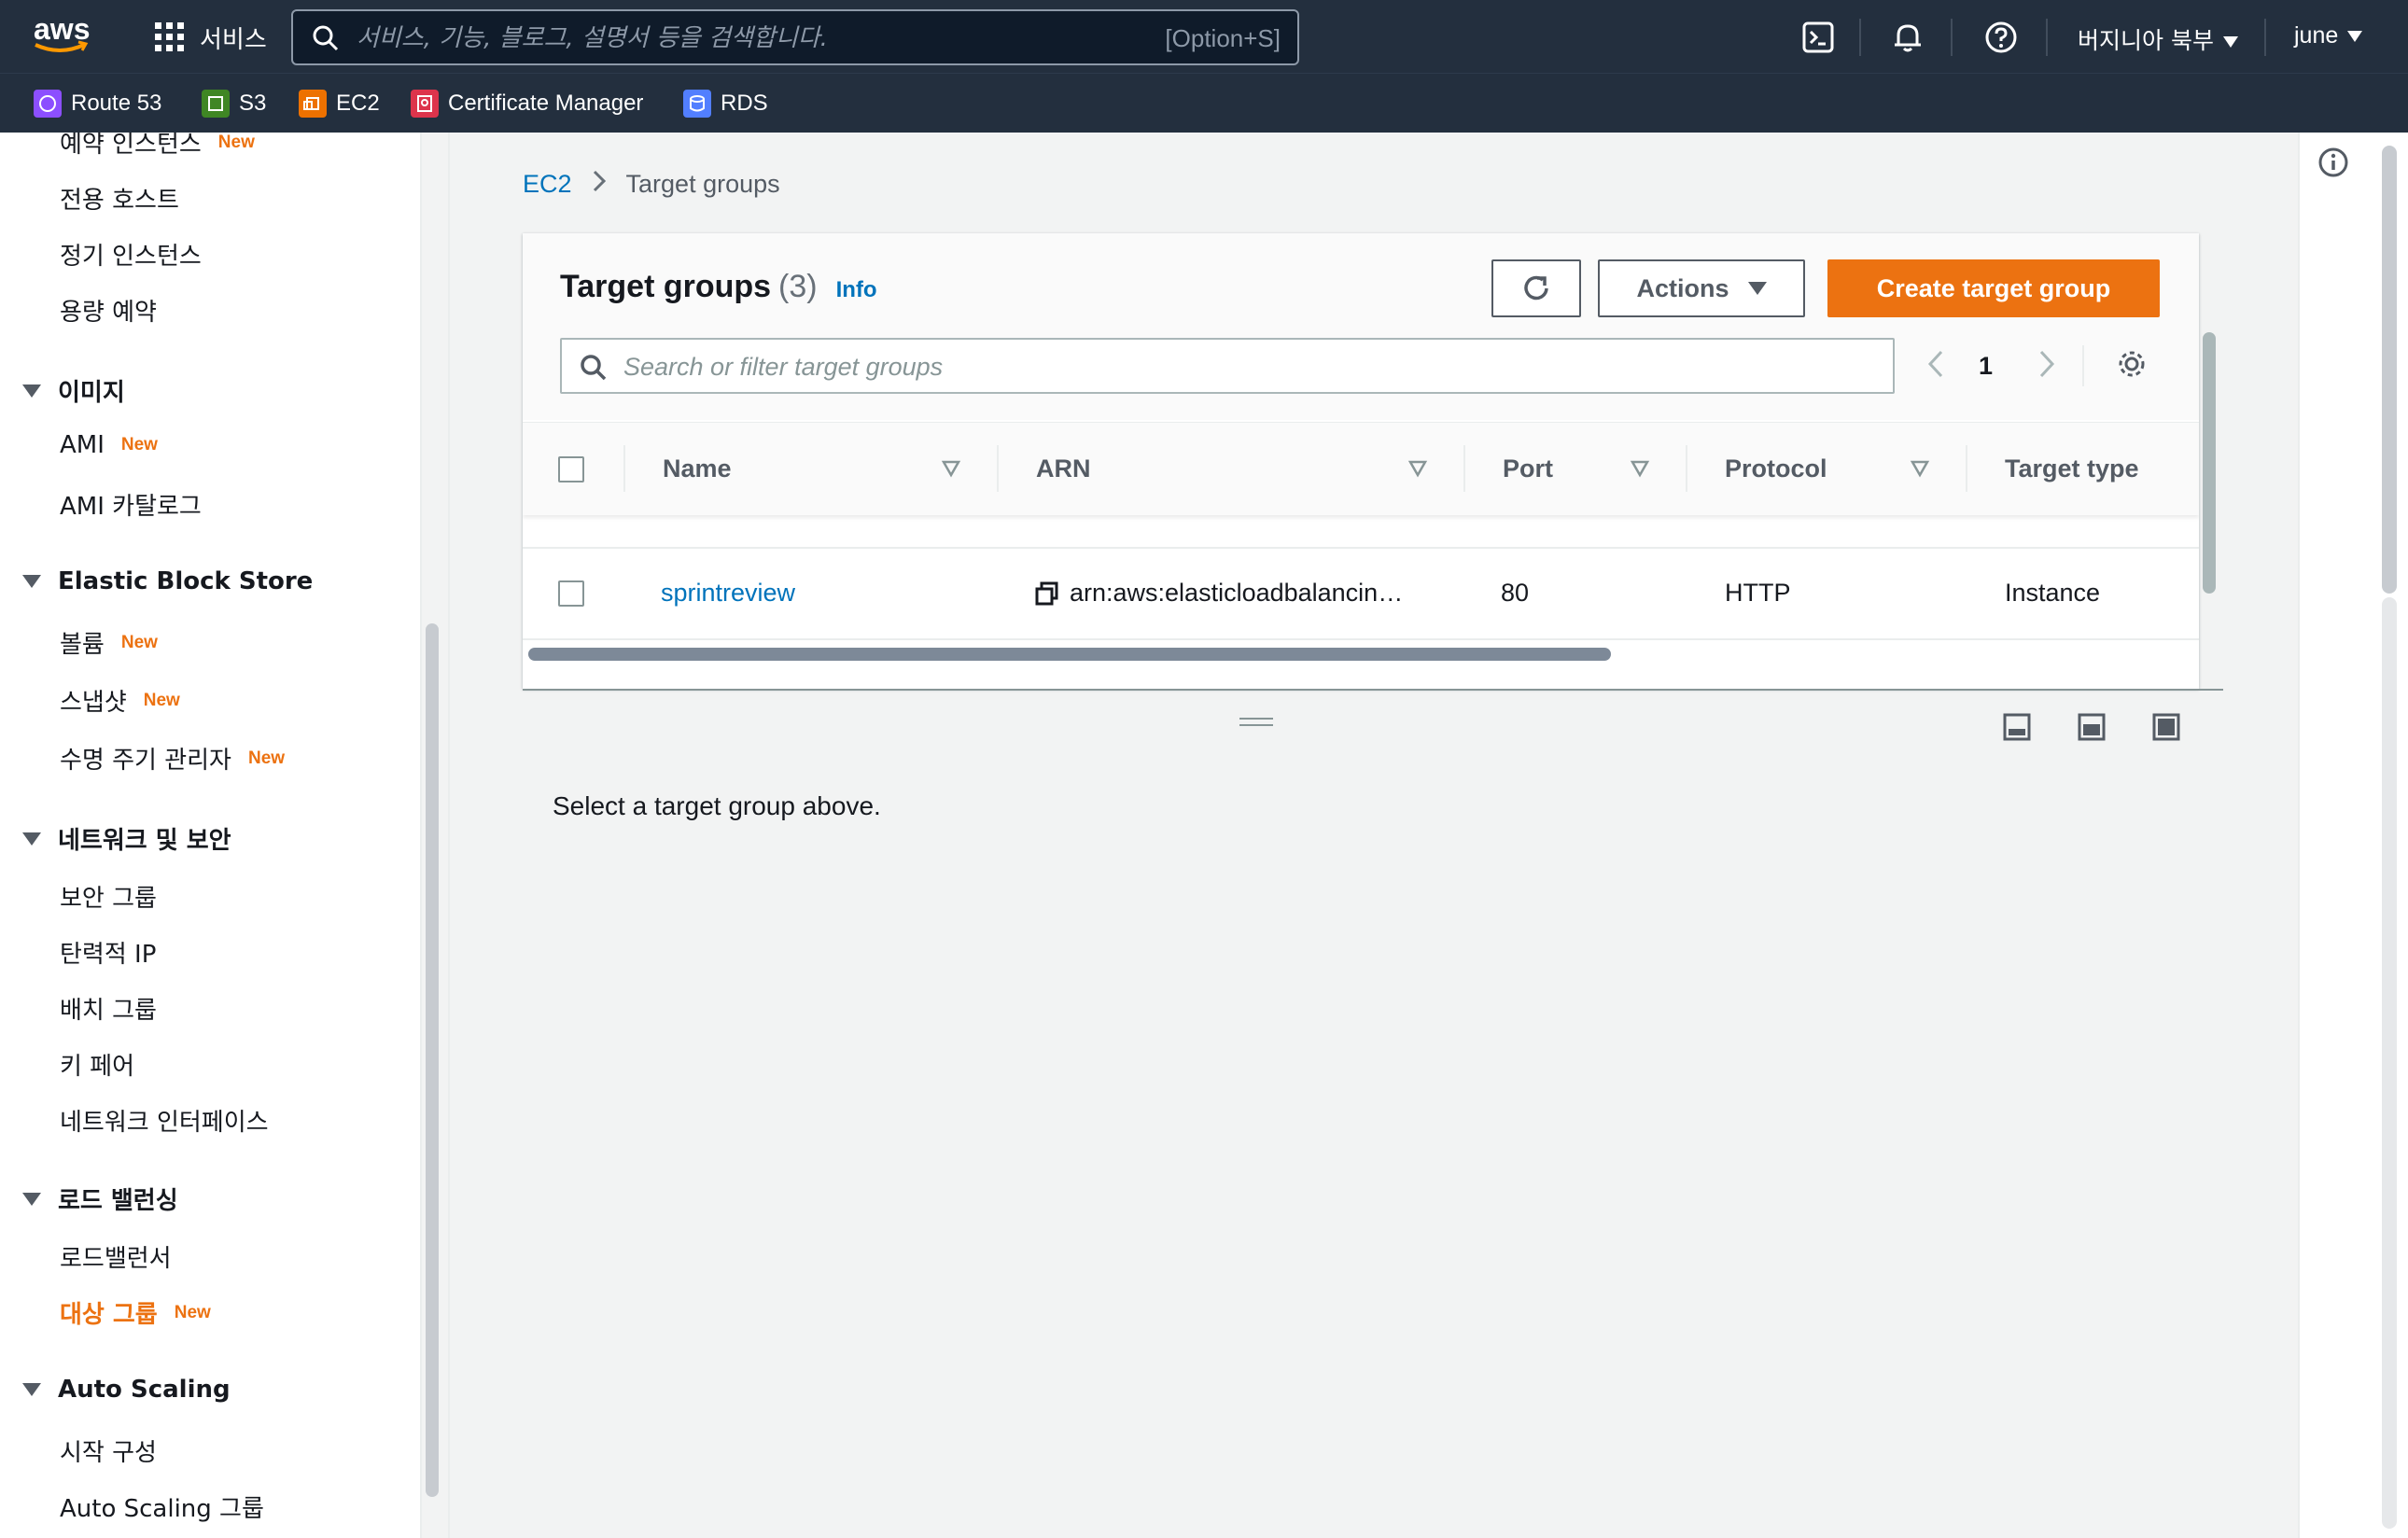 This screenshot has width=2408, height=1538. I want to click on sidebar-item-volumes: 볼륨 New, so click(109, 642).